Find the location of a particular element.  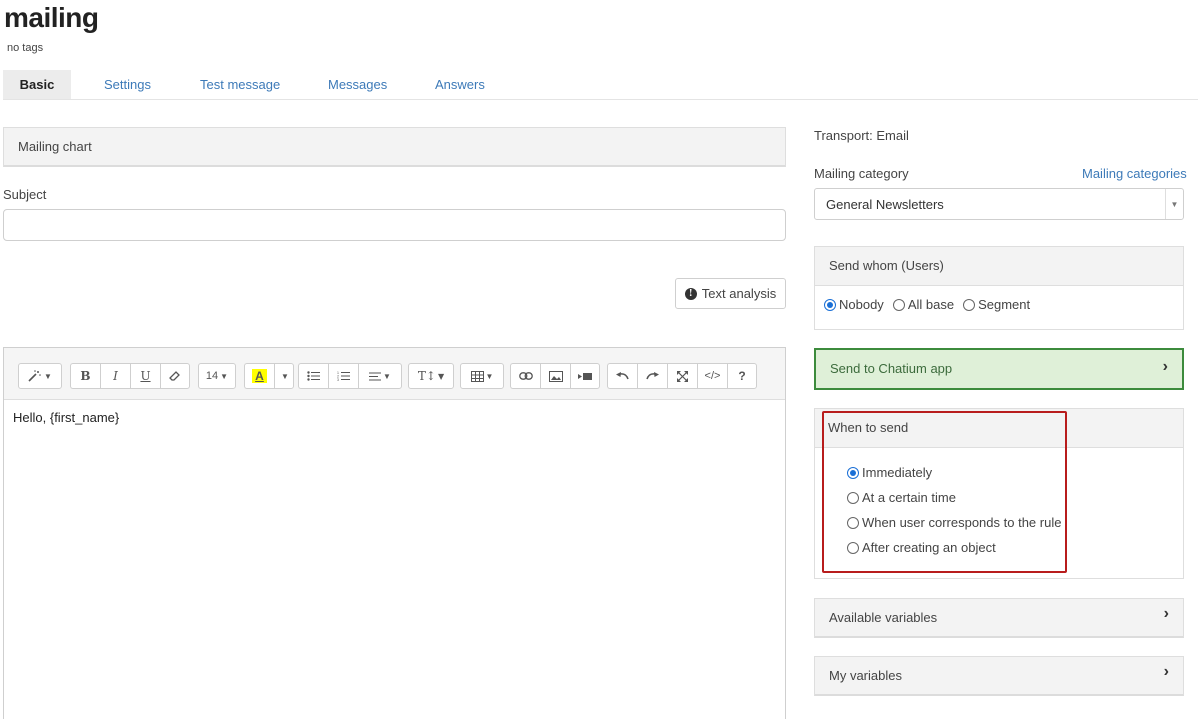

mailing-category-value: General Newsletters is located at coordinates (885, 204).